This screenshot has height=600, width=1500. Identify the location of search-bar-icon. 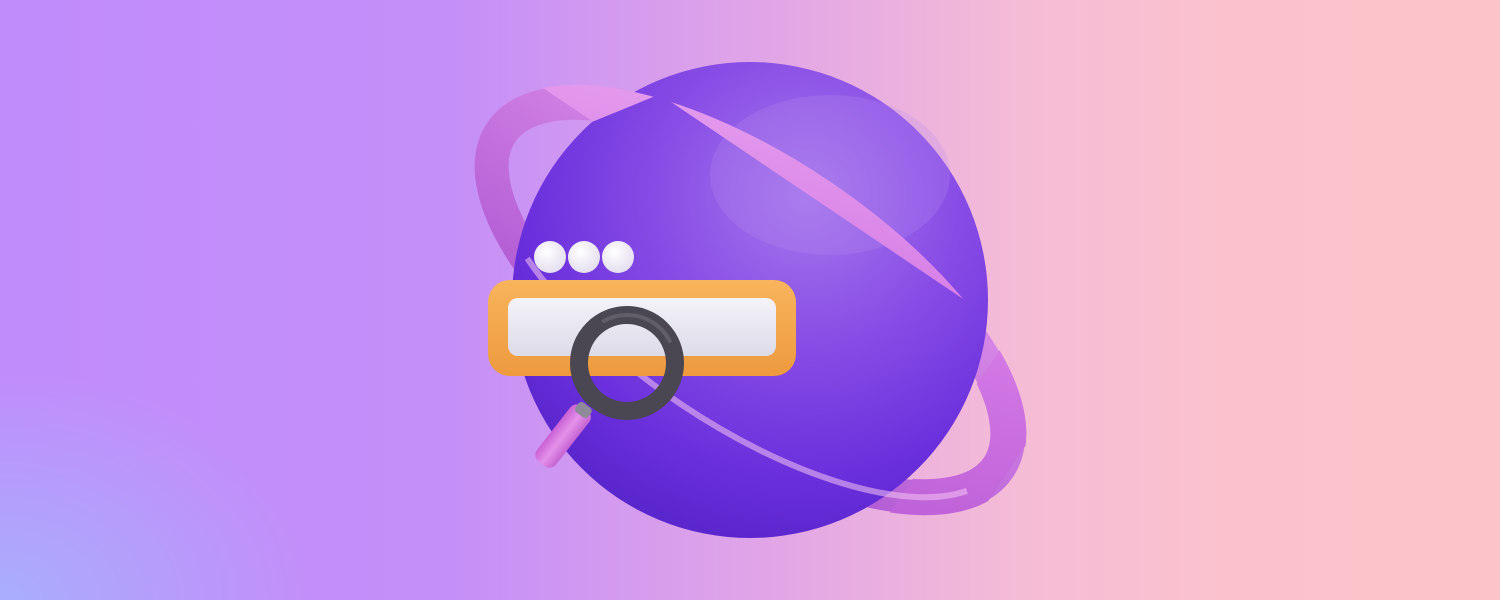
(642, 328).